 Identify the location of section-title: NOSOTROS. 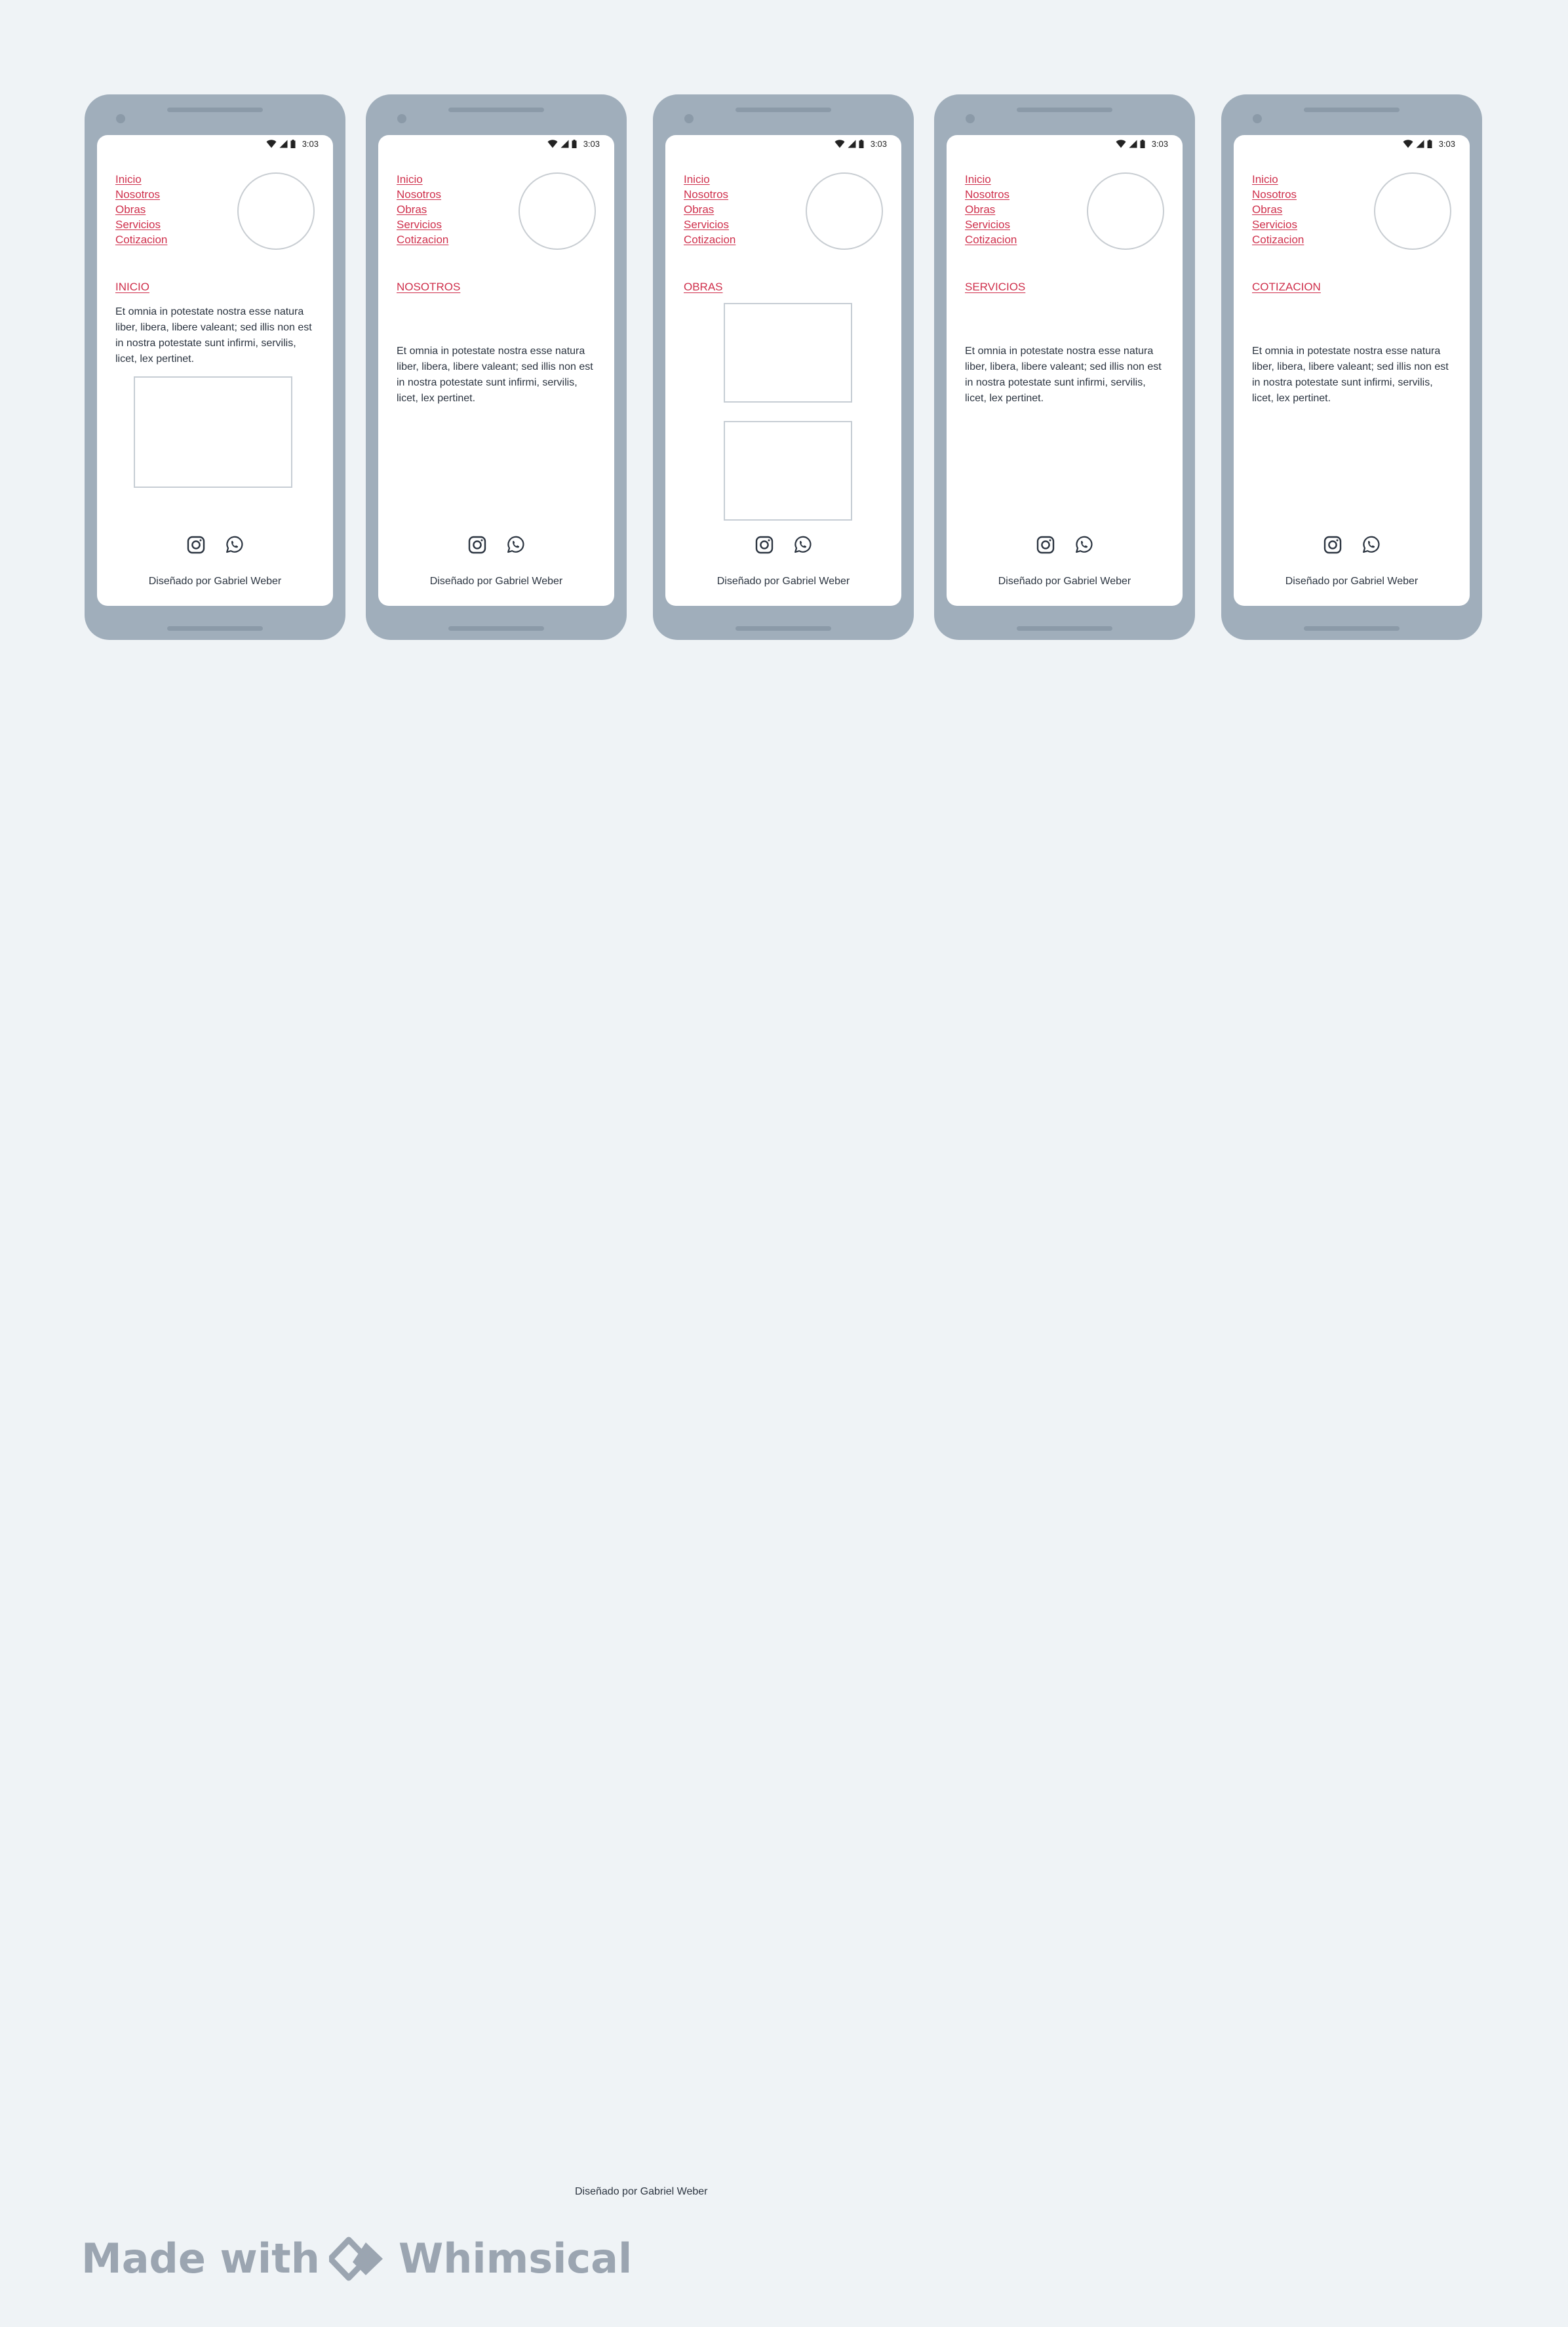
(429, 287).